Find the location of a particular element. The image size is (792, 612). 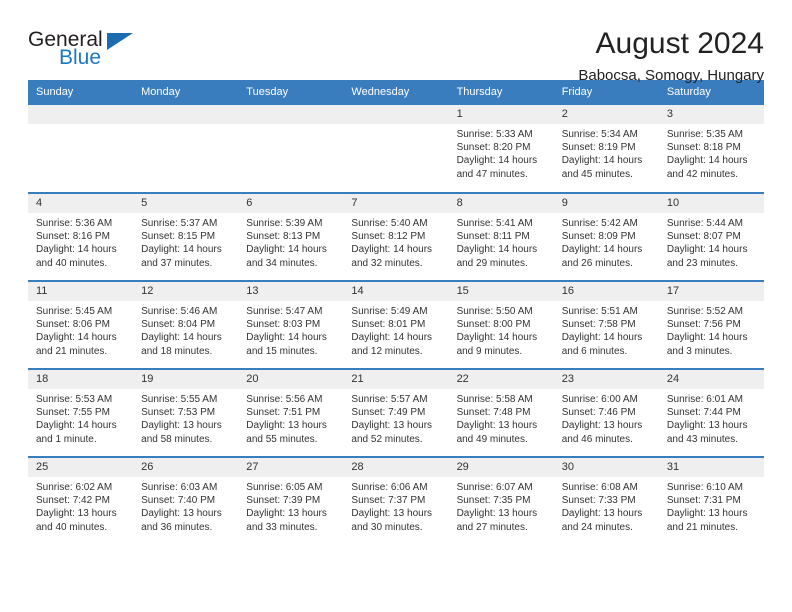

sunset-text: Sunset: 8:07 PM is located at coordinates (703, 237).